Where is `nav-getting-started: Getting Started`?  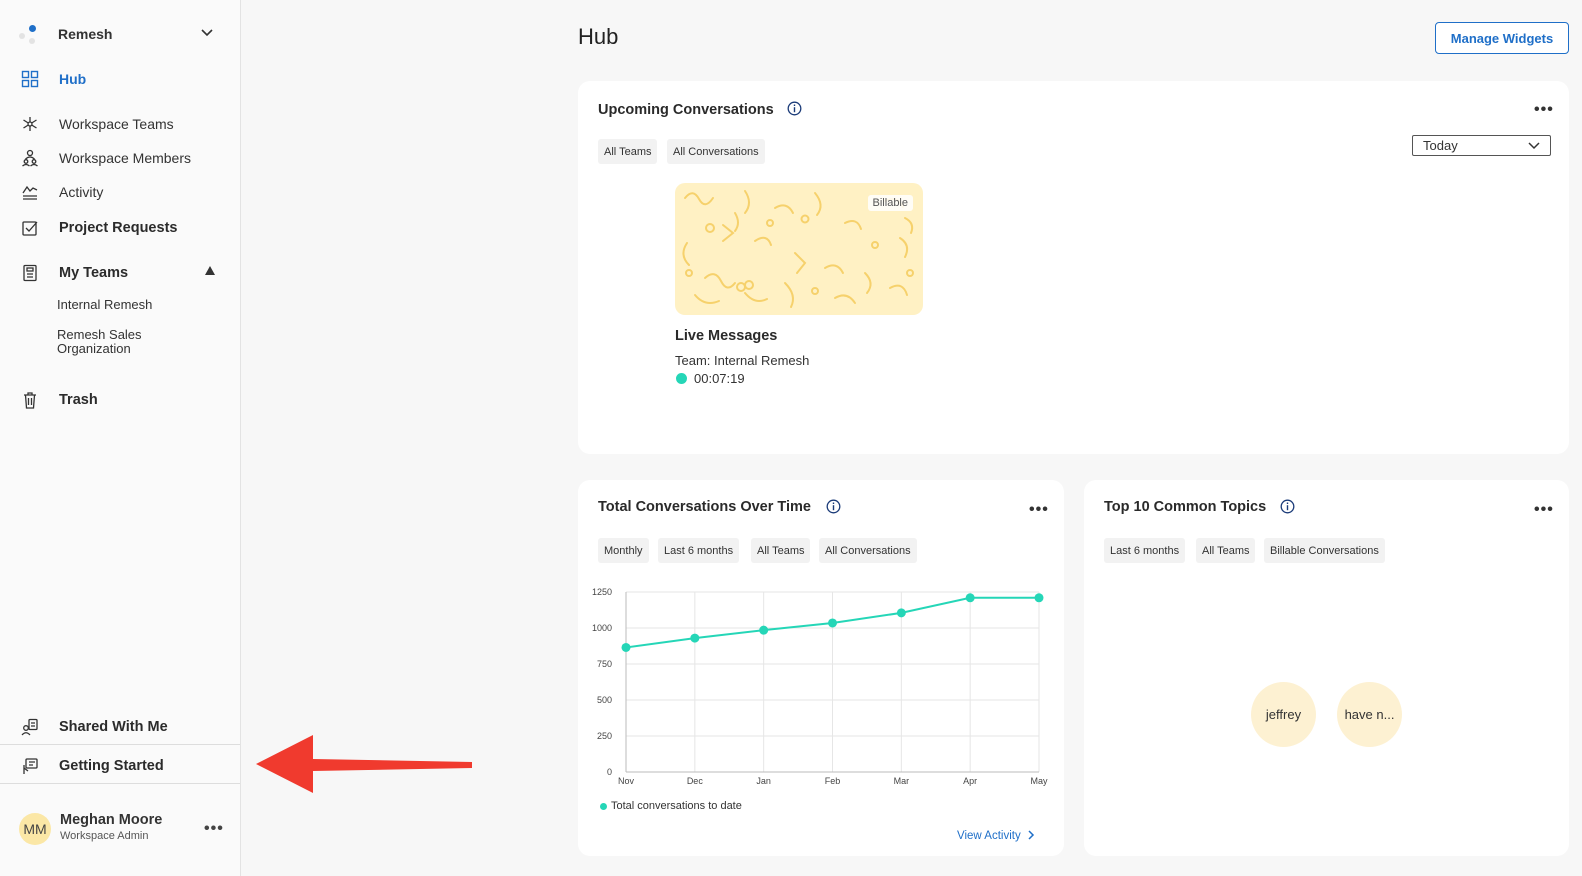
nav-getting-started: Getting Started is located at coordinates (92, 766).